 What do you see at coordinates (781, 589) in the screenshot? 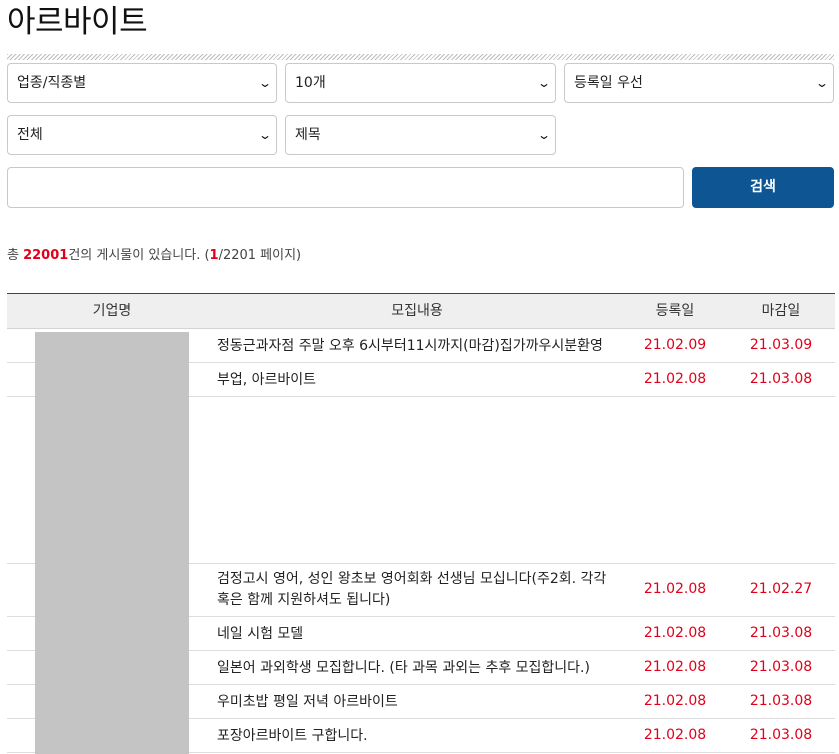
I see `deadline-date: 21.02.27` at bounding box center [781, 589].